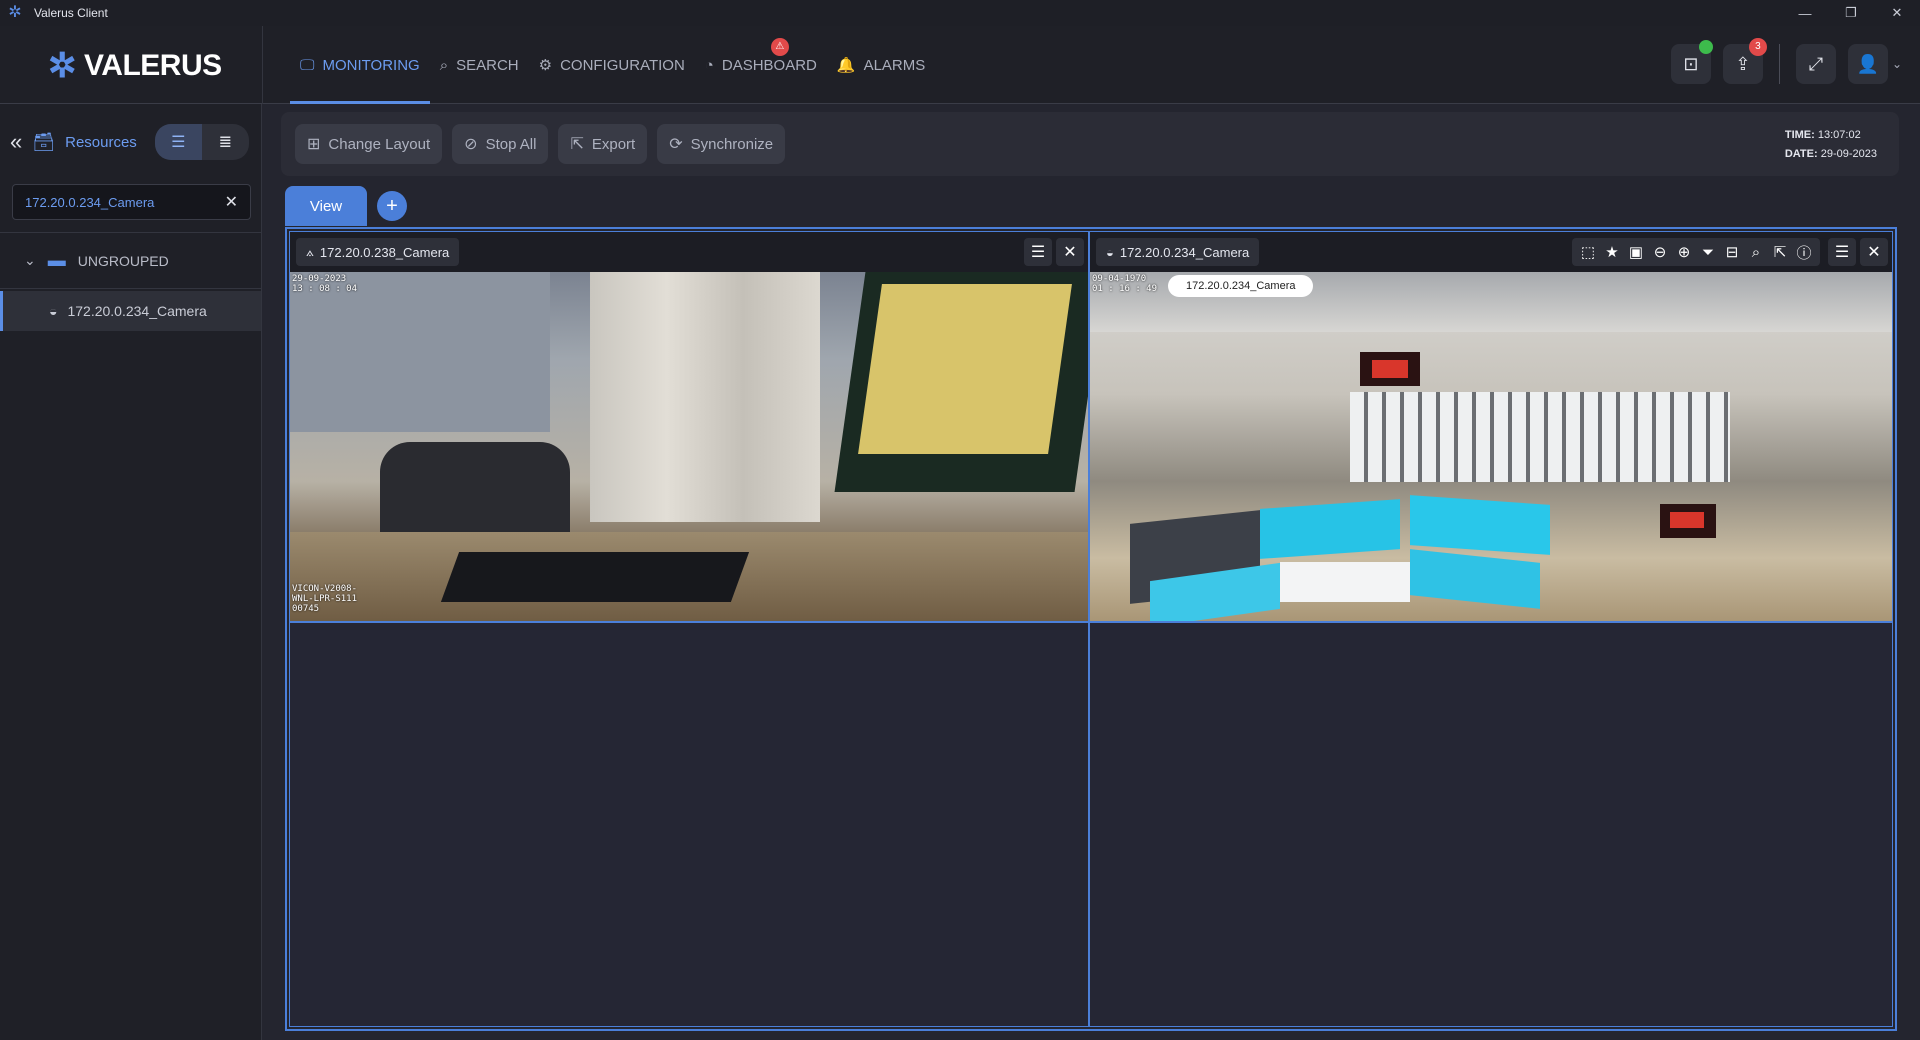 This screenshot has width=1920, height=1040. What do you see at coordinates (1839, 135) in the screenshot?
I see `time-value: 13:07:02` at bounding box center [1839, 135].